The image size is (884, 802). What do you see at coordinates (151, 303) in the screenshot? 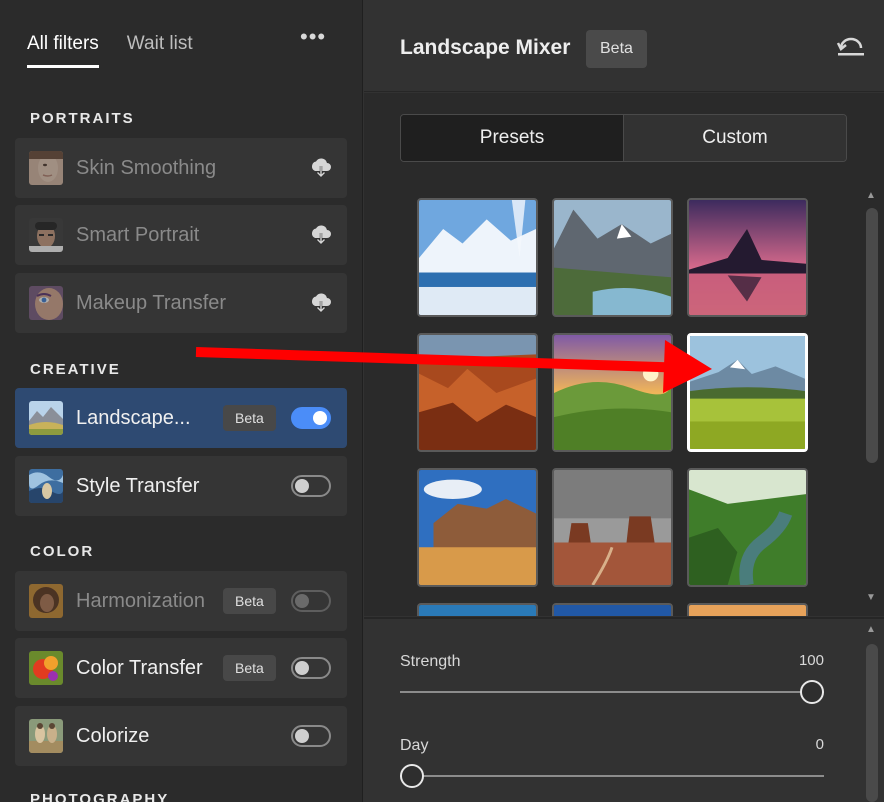
I see `filter-label: Makeup Transfer` at bounding box center [151, 303].